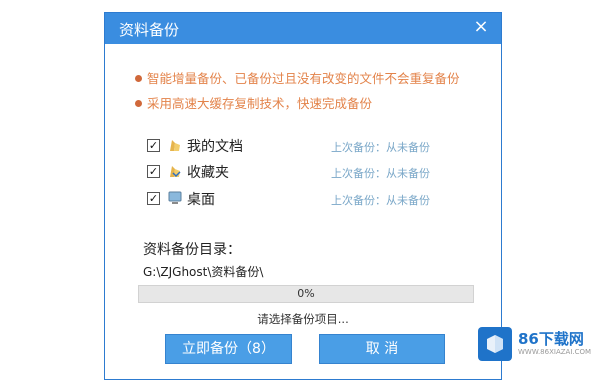 The image size is (595, 382). I want to click on backup-dir-label: 资料备份目录：, so click(192, 250).